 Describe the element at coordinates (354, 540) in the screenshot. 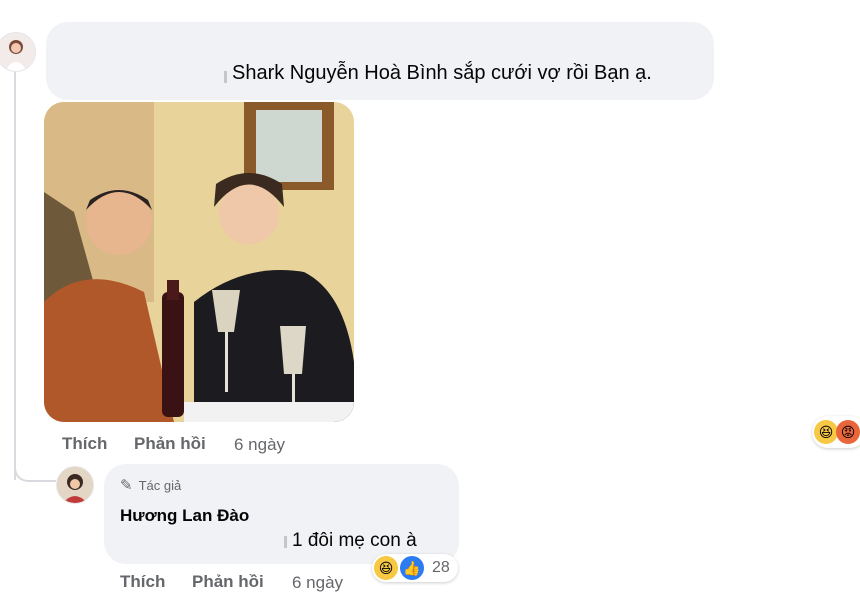

I see `reply-text: 1 đôi mẹ con à` at that location.